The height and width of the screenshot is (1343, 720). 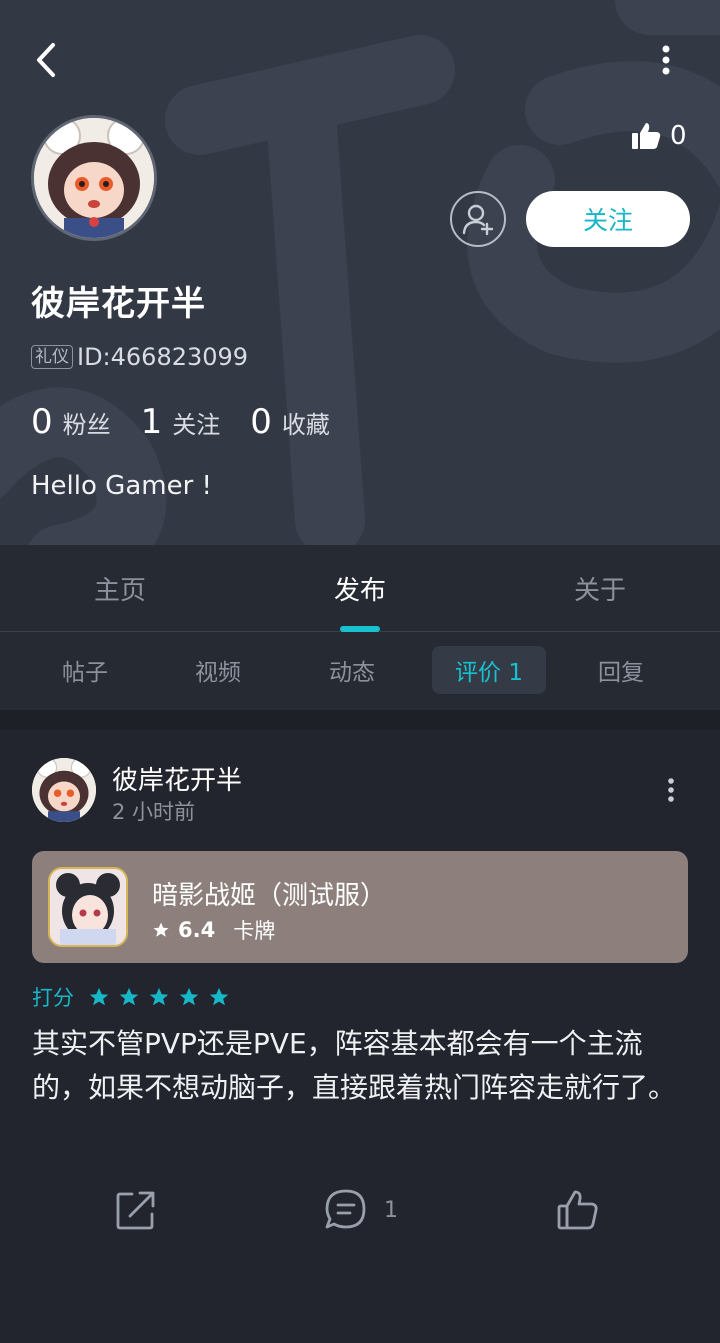 I want to click on etiquette-badge: 礼仪, so click(x=52, y=357).